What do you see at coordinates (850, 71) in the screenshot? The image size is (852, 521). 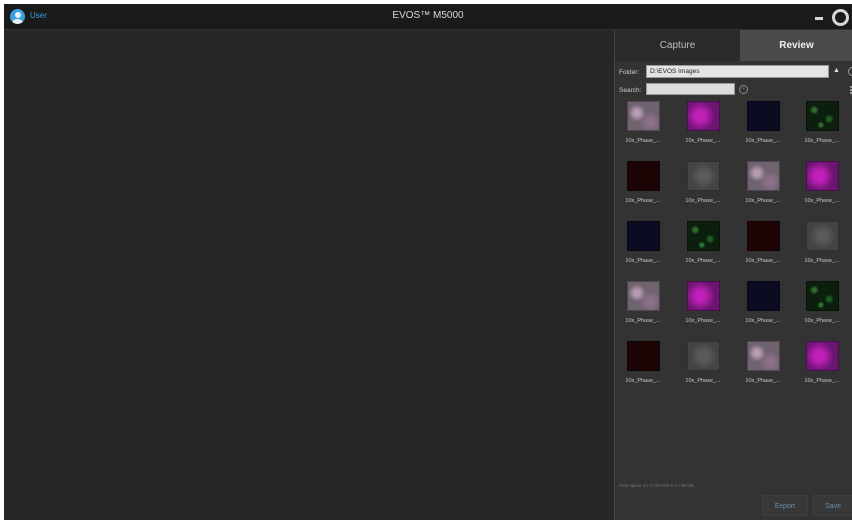 I see `browse-icon` at bounding box center [850, 71].